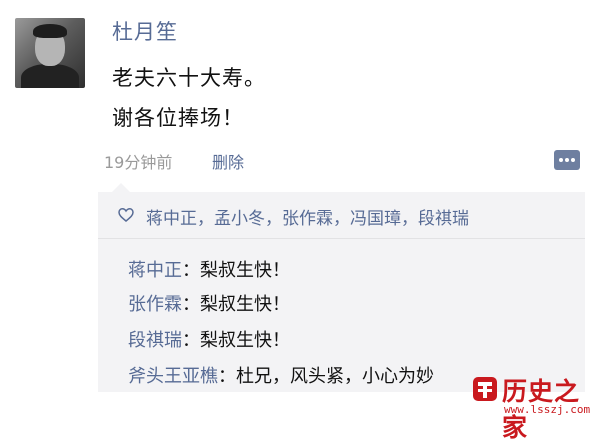  I want to click on watermark-logo-icon, so click(485, 389).